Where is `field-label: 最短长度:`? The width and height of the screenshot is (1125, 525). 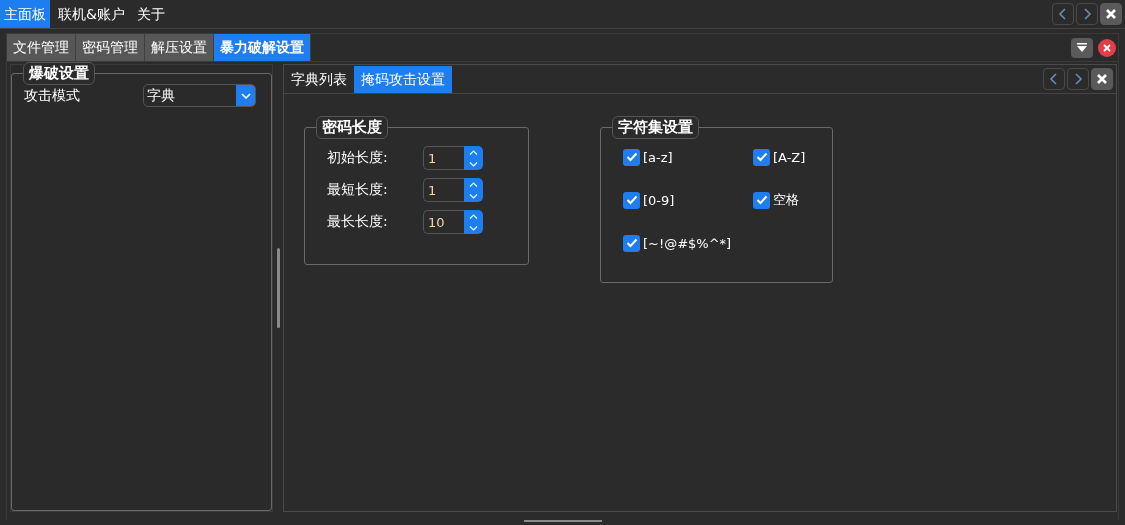 field-label: 最短长度: is located at coordinates (358, 190).